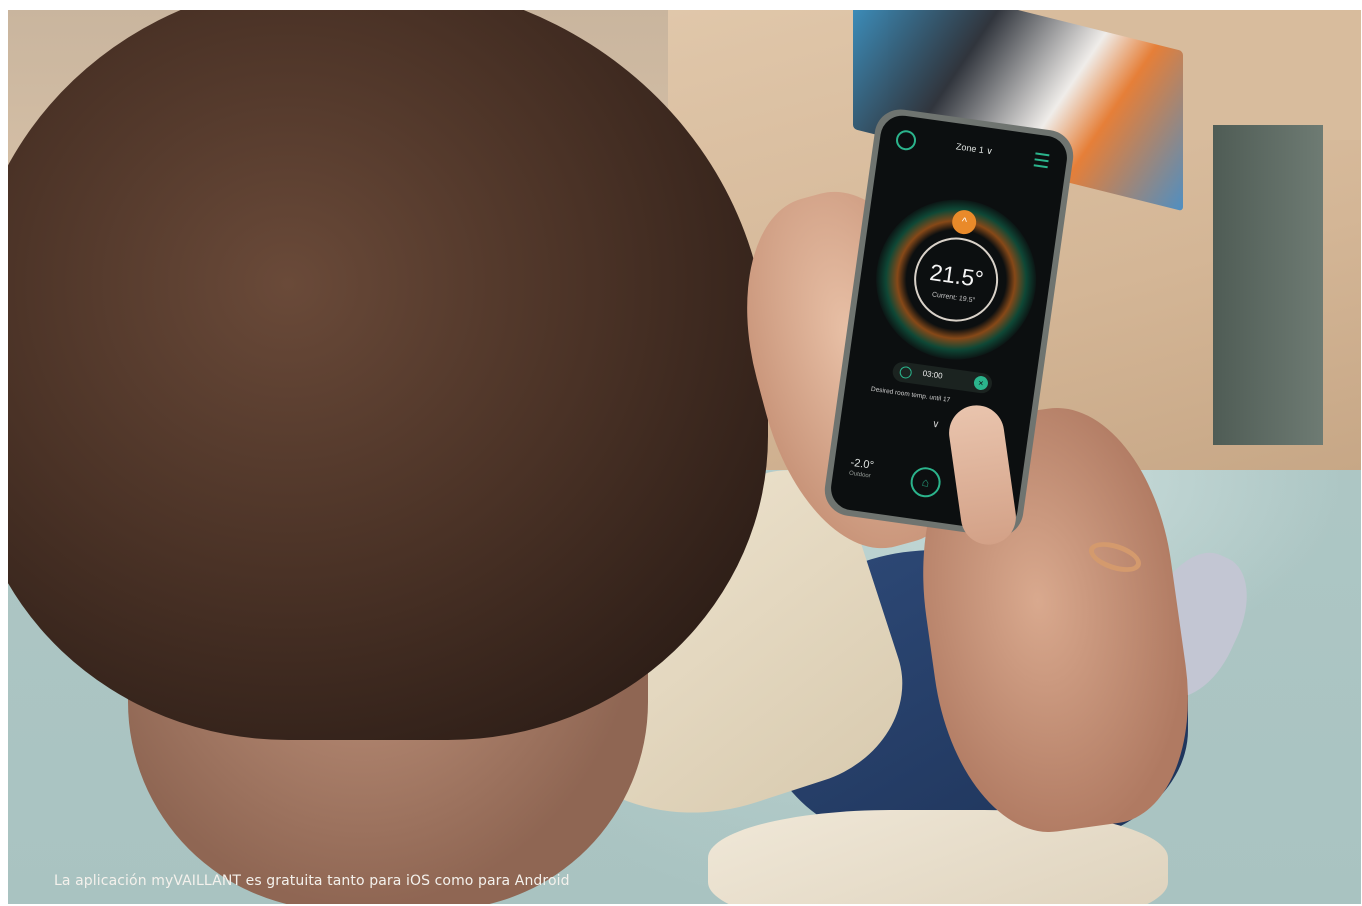 This screenshot has width=1362, height=906. I want to click on table-leg, so click(1268, 285).